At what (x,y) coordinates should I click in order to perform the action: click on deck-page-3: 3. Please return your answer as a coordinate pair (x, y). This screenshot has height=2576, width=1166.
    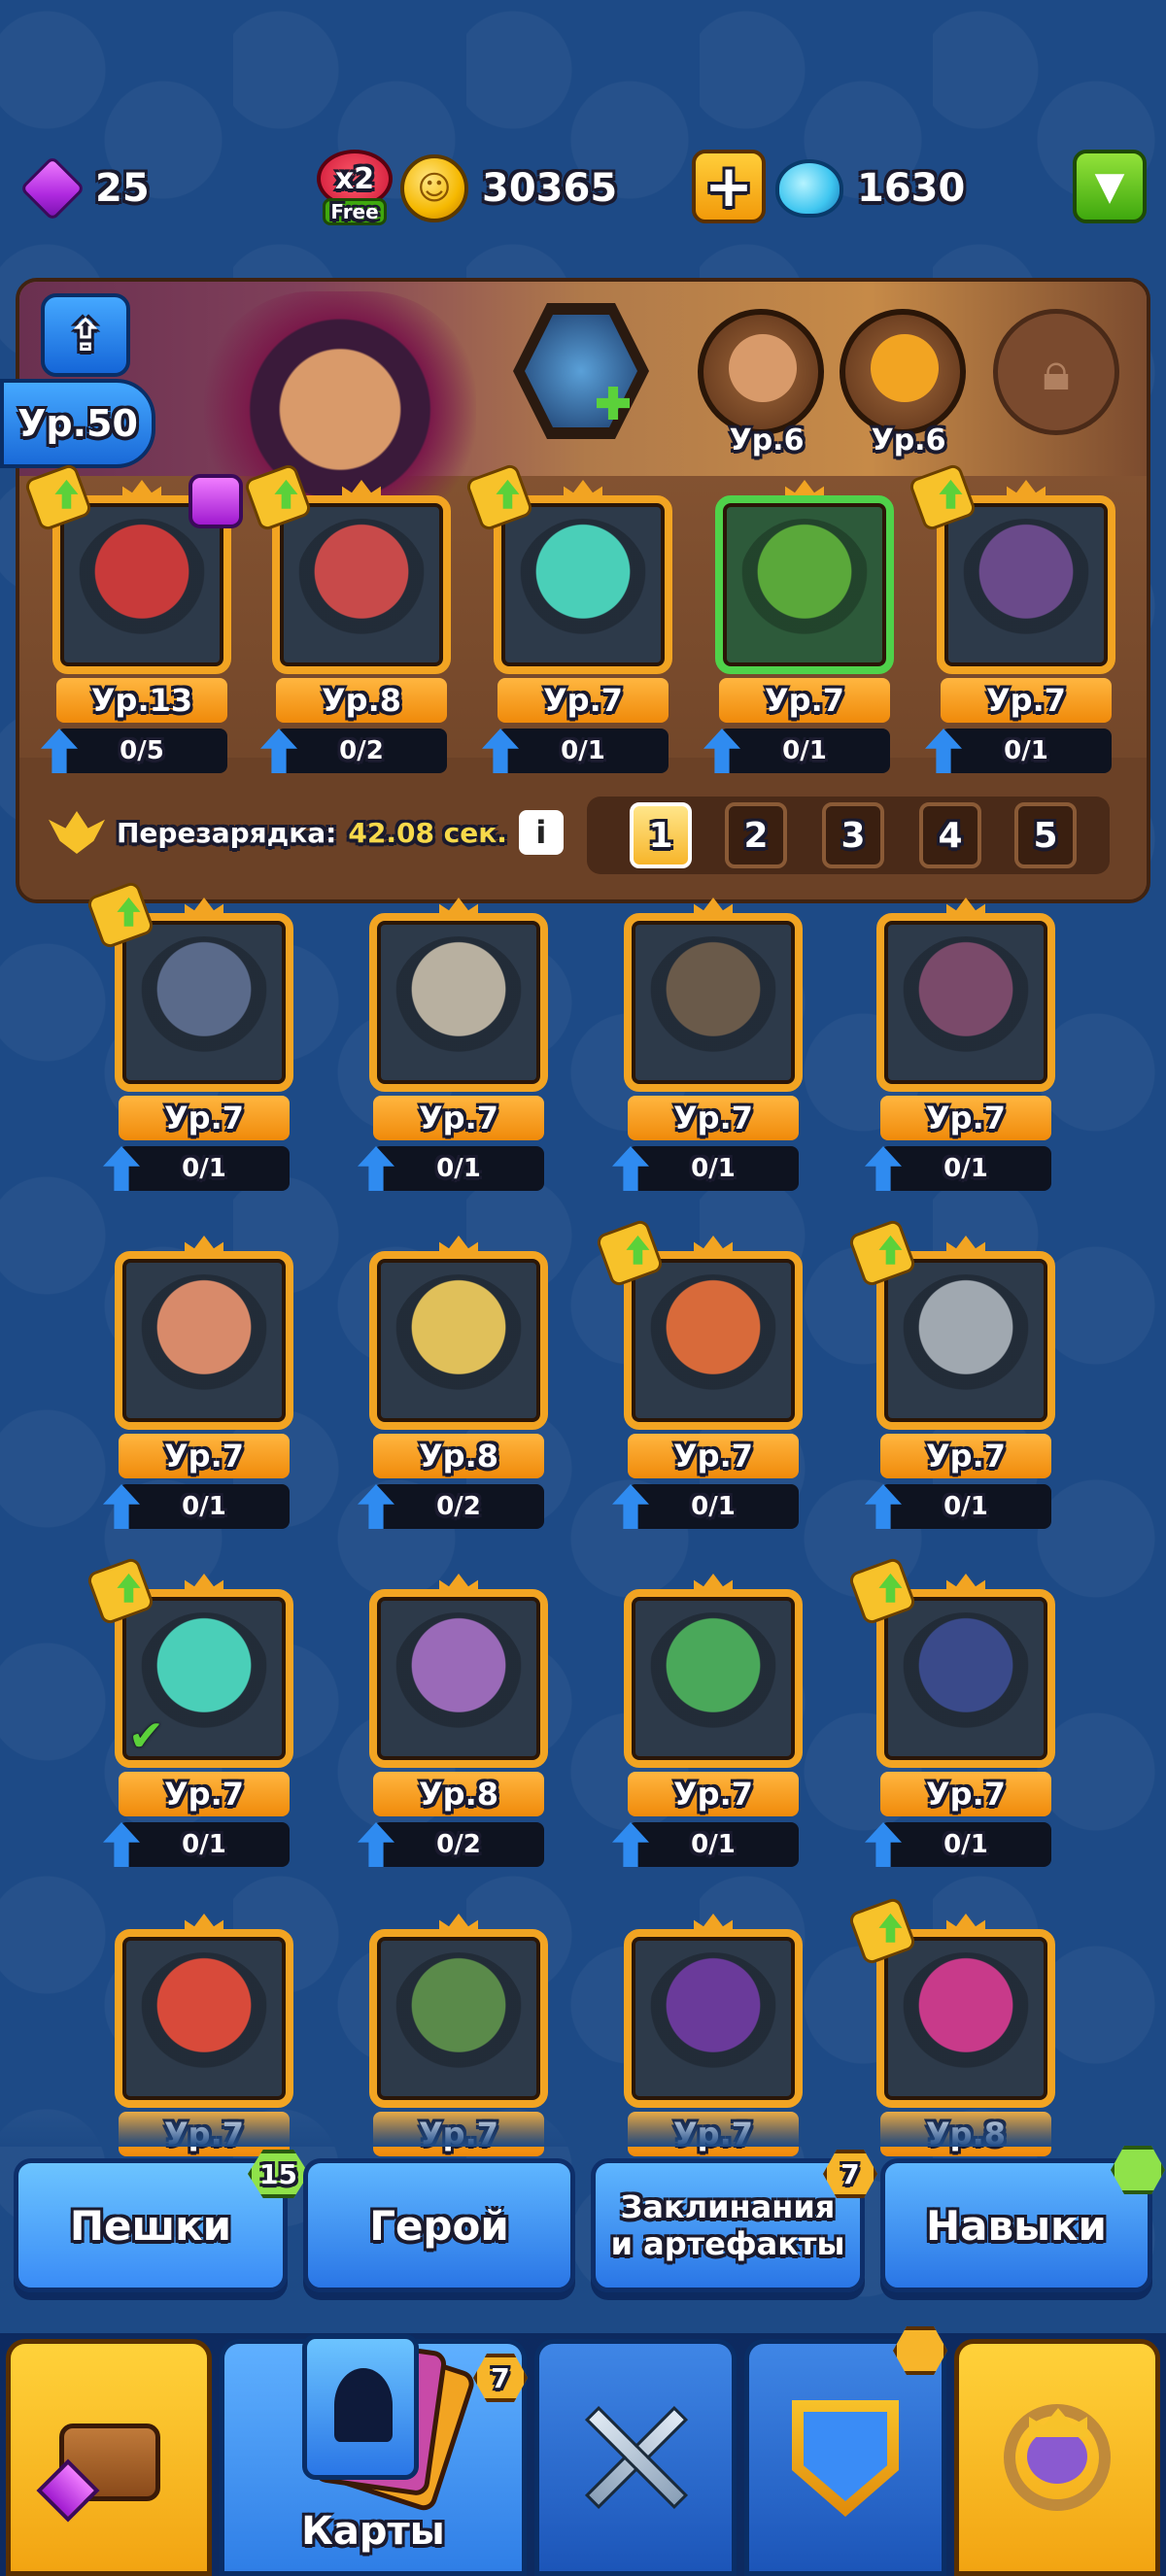
    Looking at the image, I should click on (853, 835).